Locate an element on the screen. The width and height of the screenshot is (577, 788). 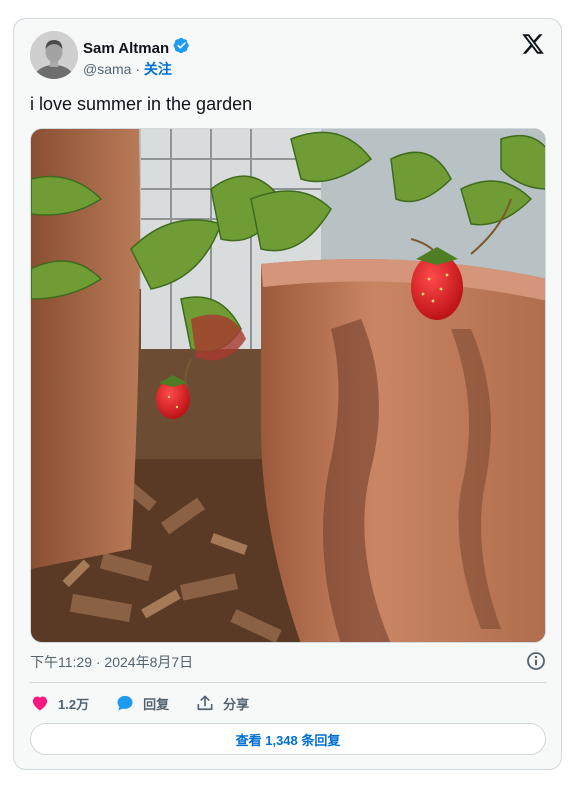
like-count: 1.2万 is located at coordinates (74, 704).